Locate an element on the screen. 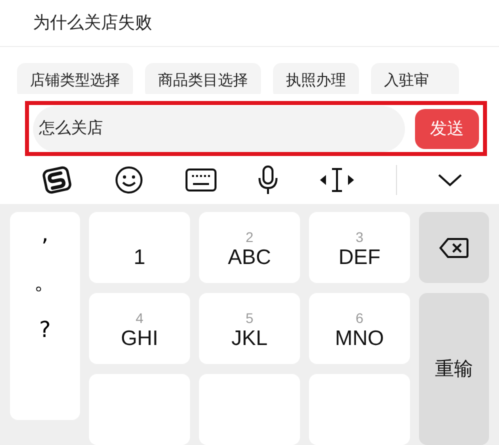 The image size is (499, 445). send-button: 发送 is located at coordinates (447, 128).